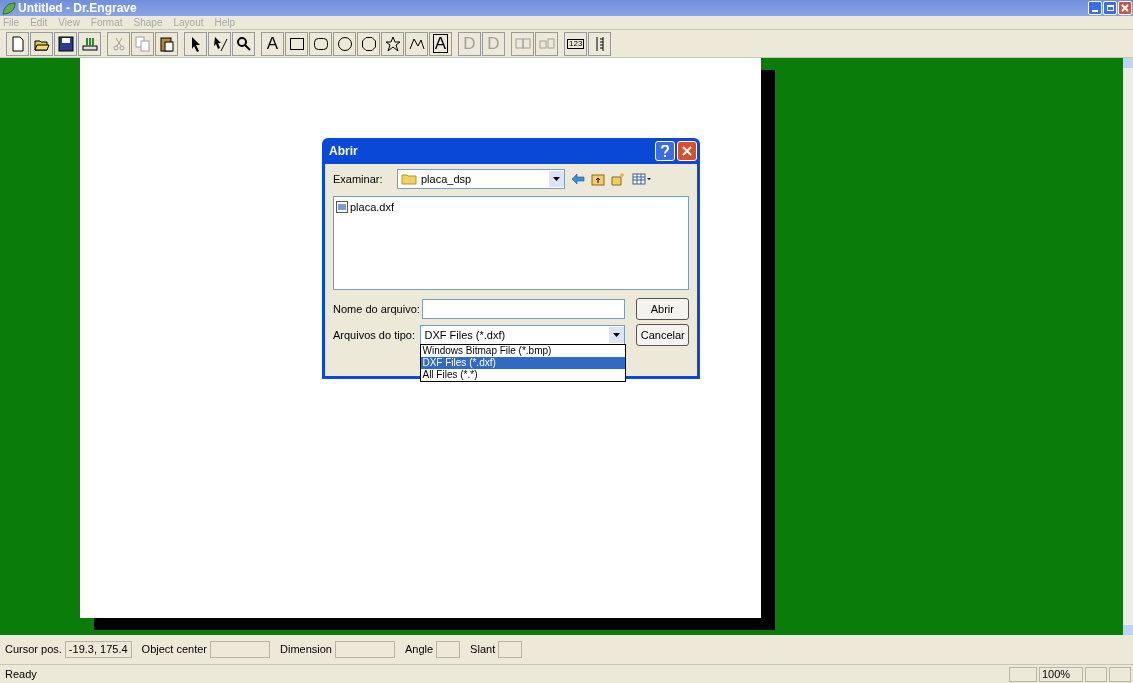 Image resolution: width=1133 pixels, height=683 pixels. I want to click on file-icon, so click(342, 207).